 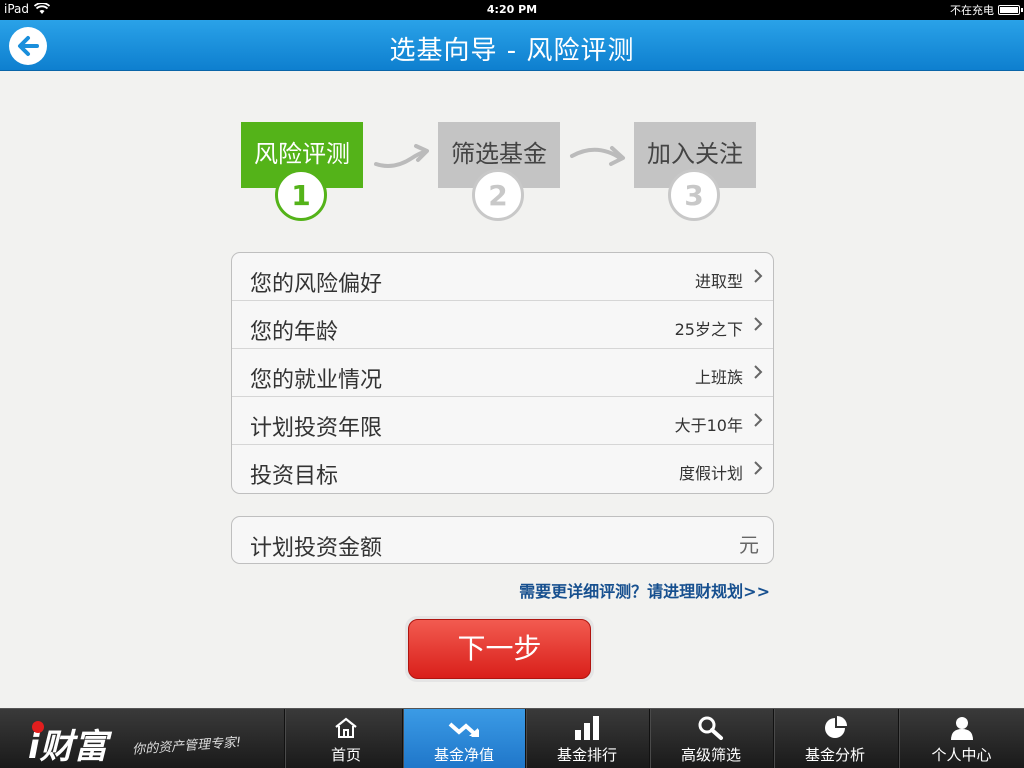 I want to click on tab-label: 首页, so click(x=345, y=755).